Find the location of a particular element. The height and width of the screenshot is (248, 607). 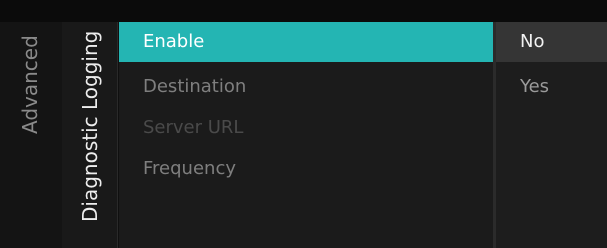

option-server-url: Server URL is located at coordinates (193, 127).